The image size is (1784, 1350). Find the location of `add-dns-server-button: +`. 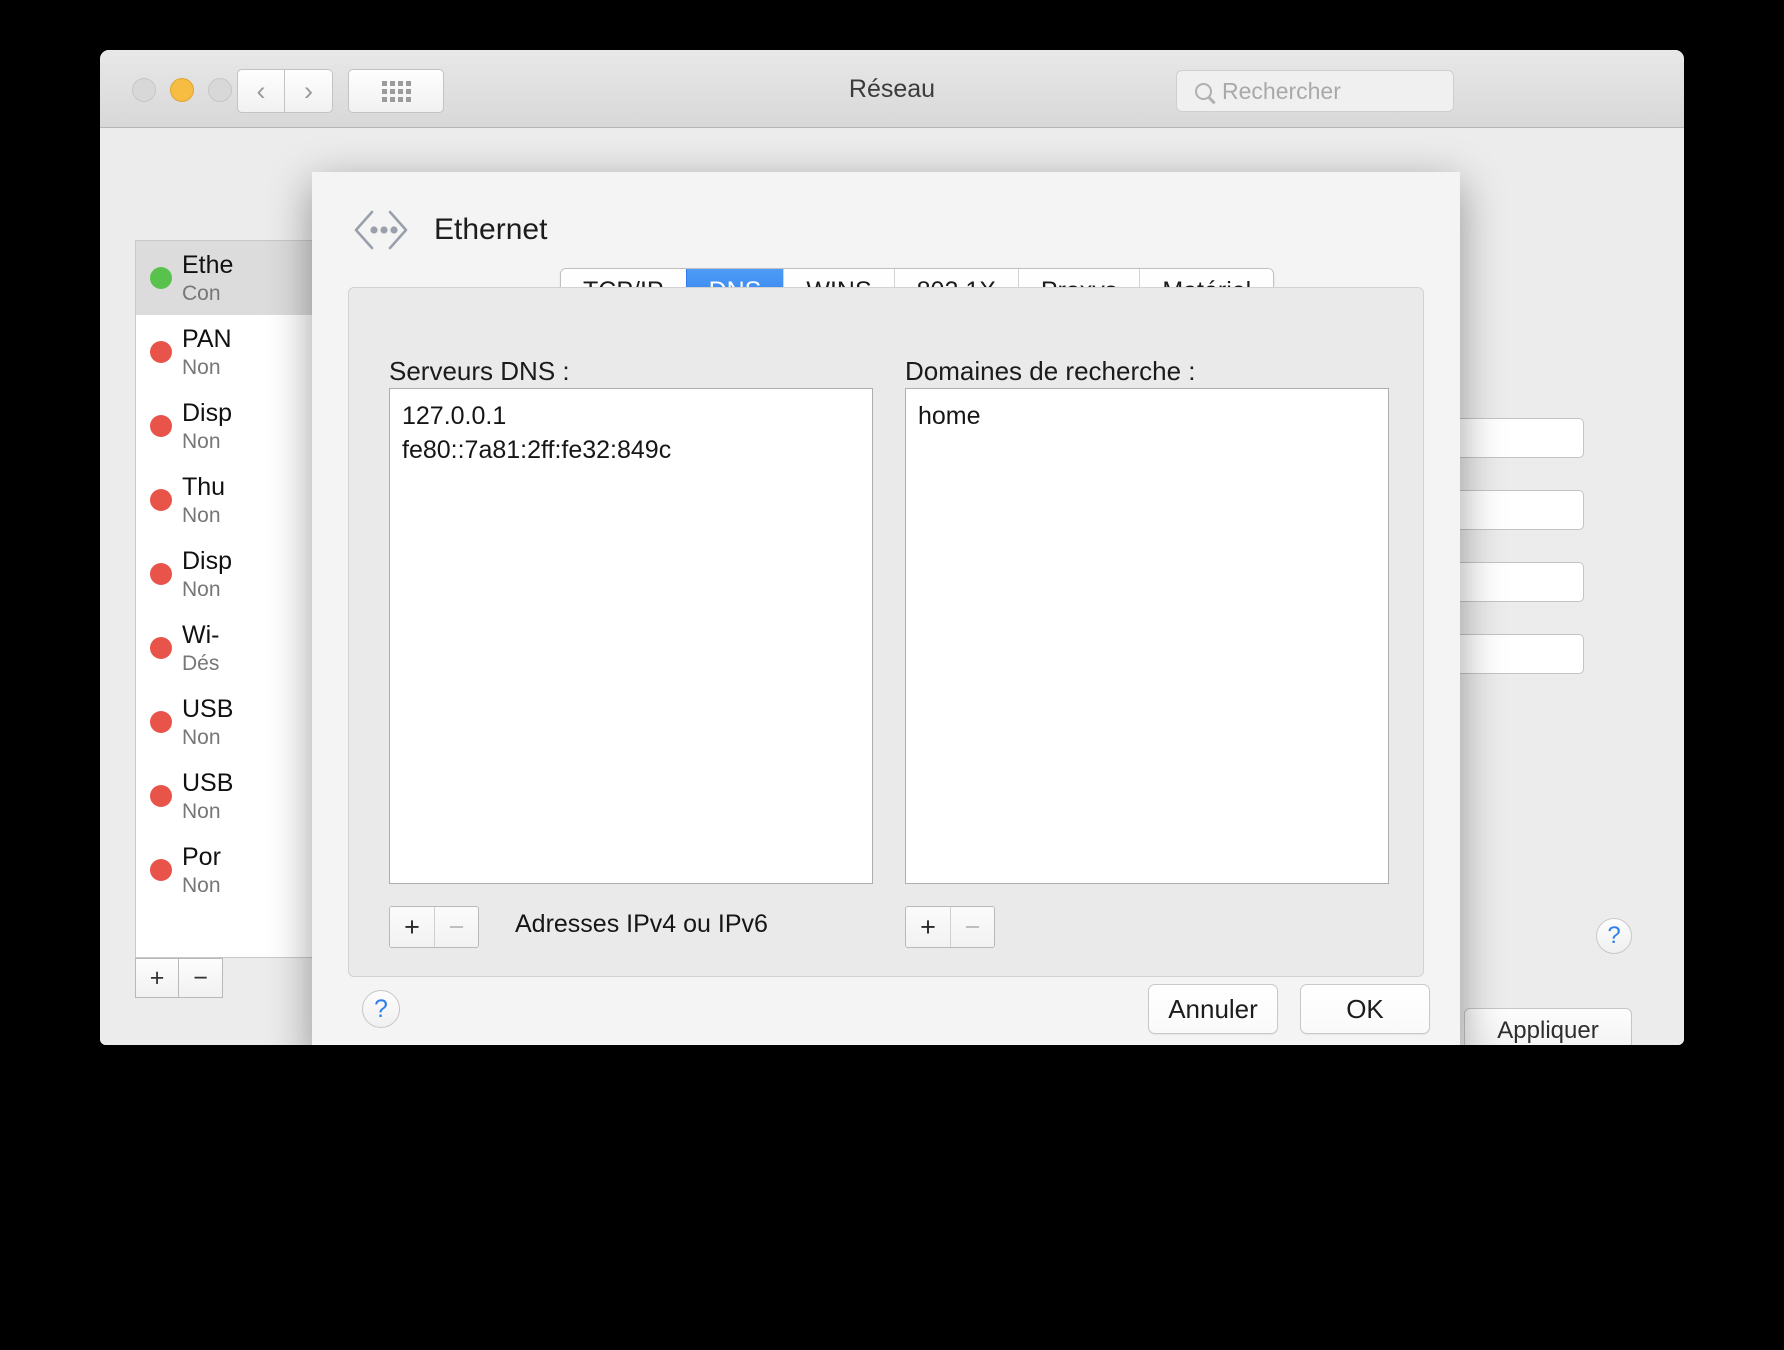

add-dns-server-button: + is located at coordinates (412, 927).